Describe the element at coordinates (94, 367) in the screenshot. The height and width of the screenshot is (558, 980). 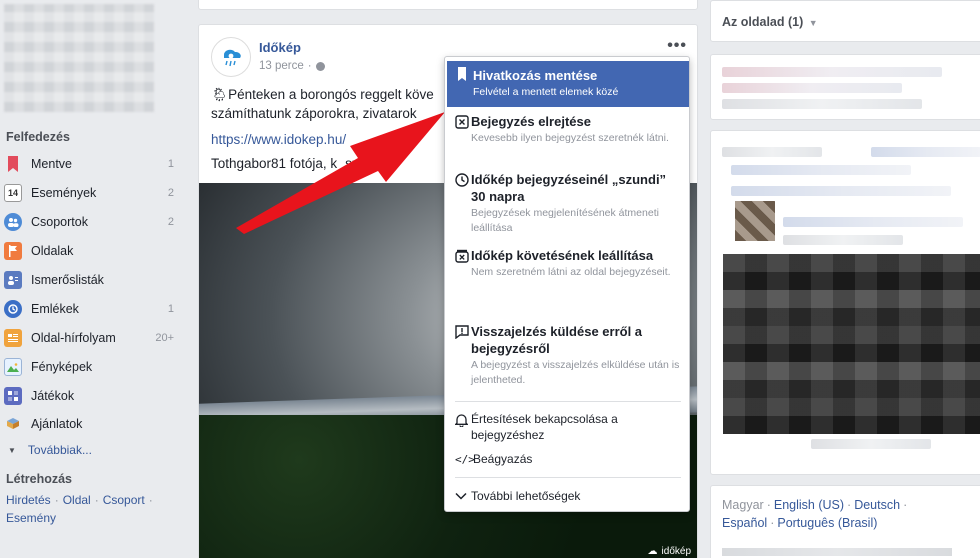
I see `sidebar-item-fenykepek: Fényképek` at that location.